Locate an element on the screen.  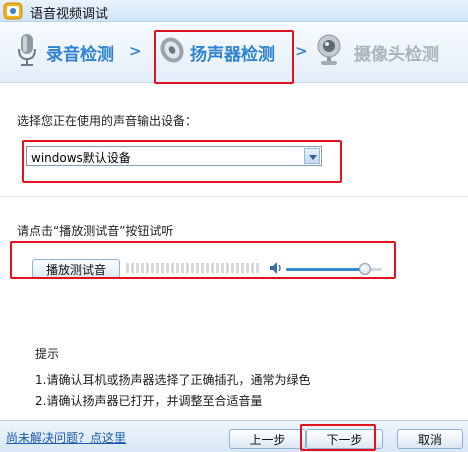
prev-step-button: 上一步 is located at coordinates (267, 439).